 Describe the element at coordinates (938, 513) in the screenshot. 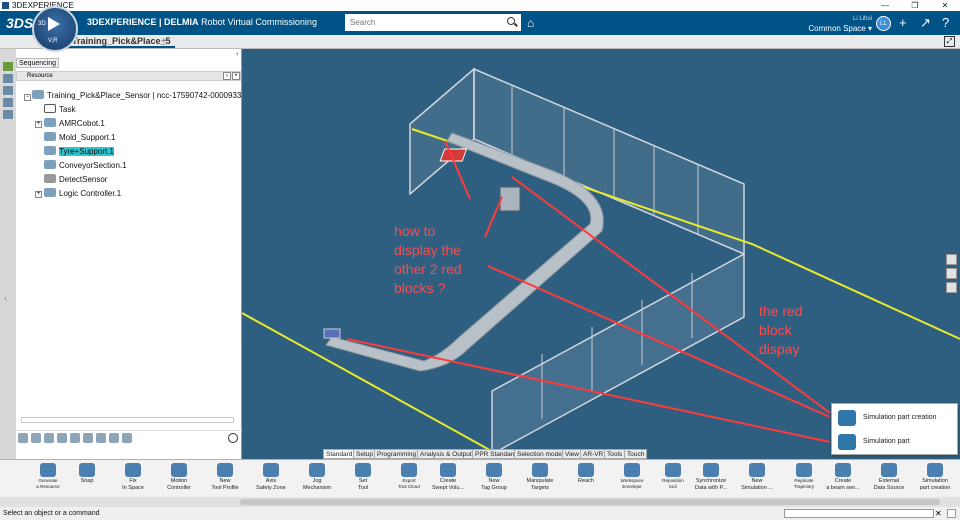

I see `clear-command-button: ✕` at that location.